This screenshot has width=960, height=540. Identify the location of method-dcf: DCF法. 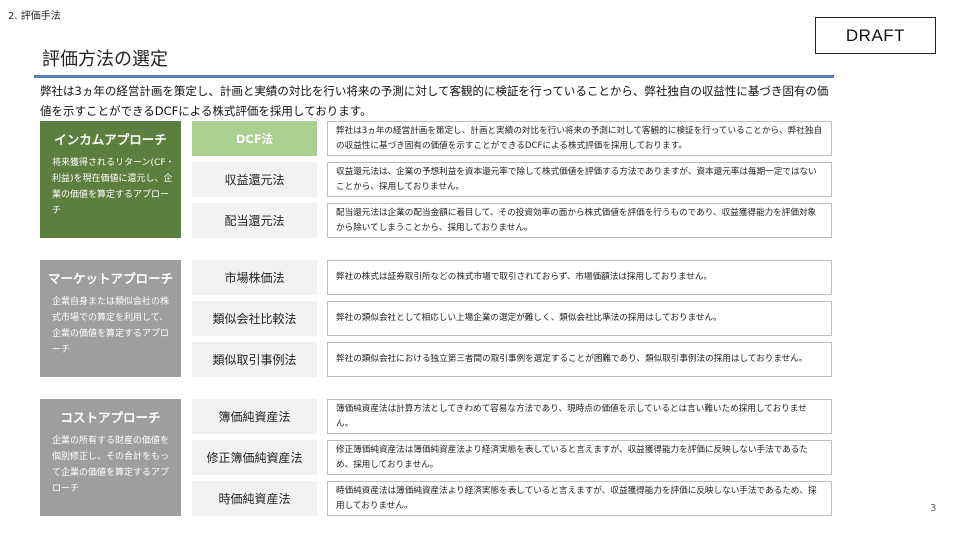
(254, 138).